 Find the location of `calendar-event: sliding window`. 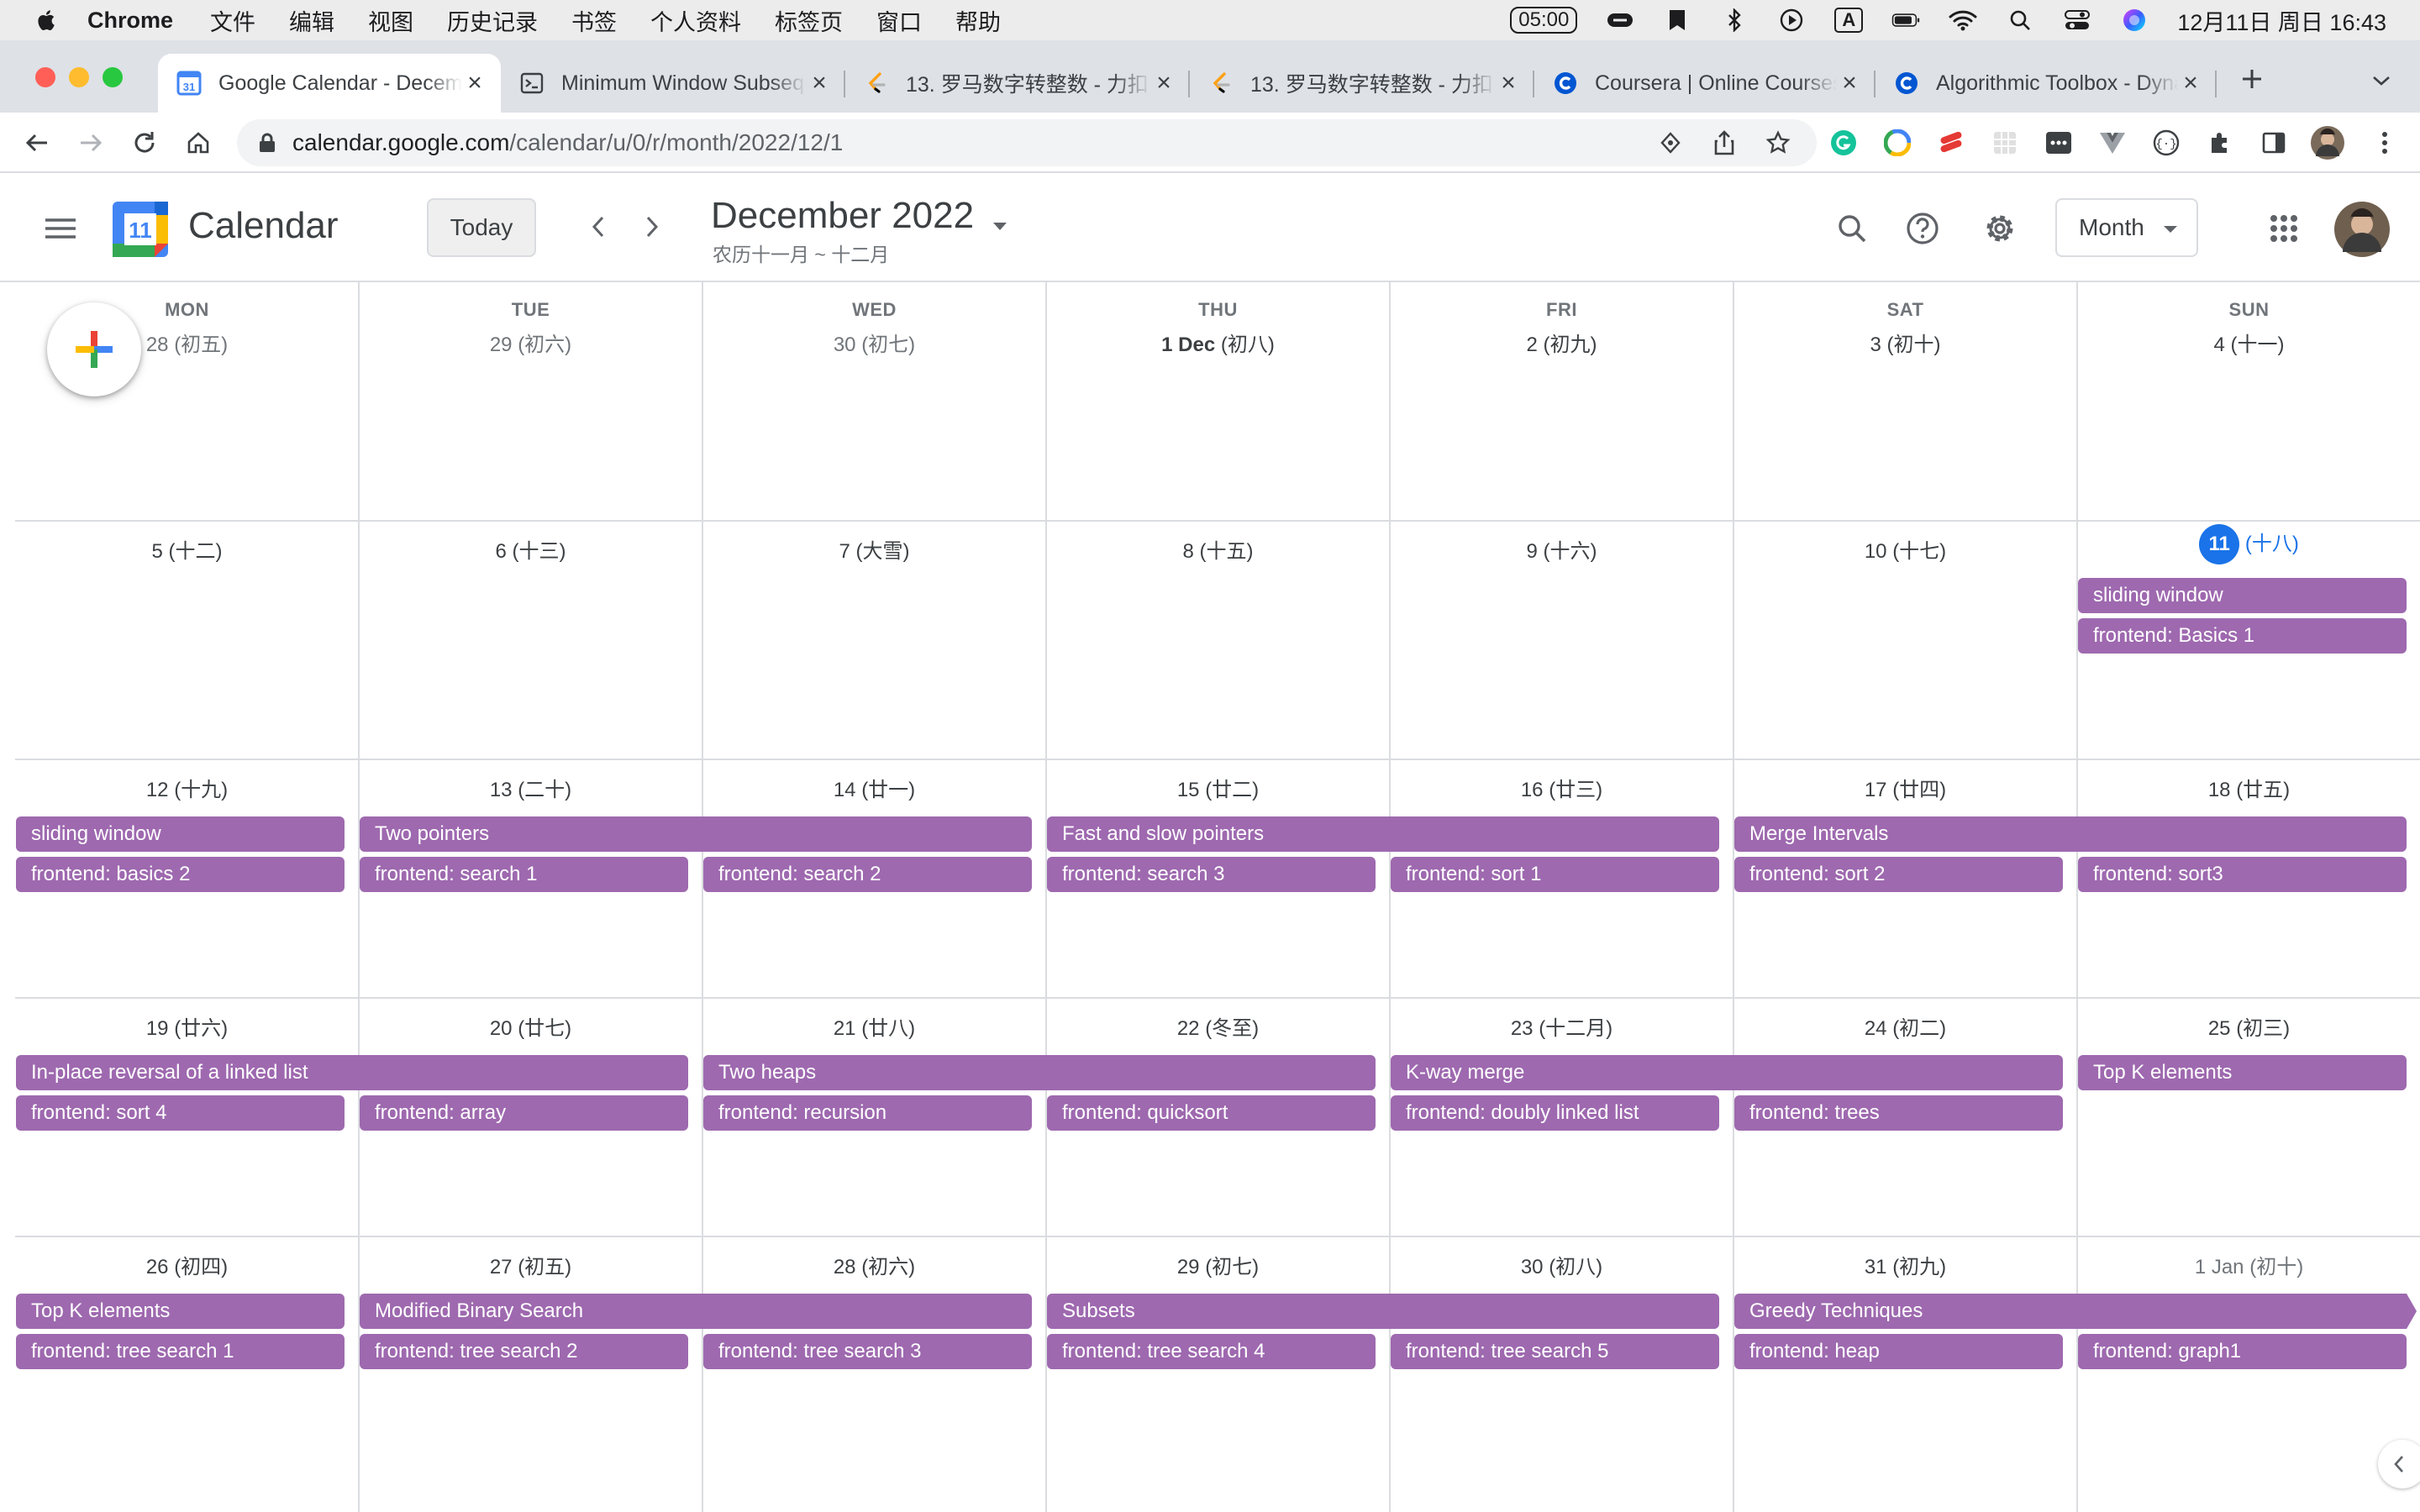

calendar-event: sliding window is located at coordinates (2242, 595).